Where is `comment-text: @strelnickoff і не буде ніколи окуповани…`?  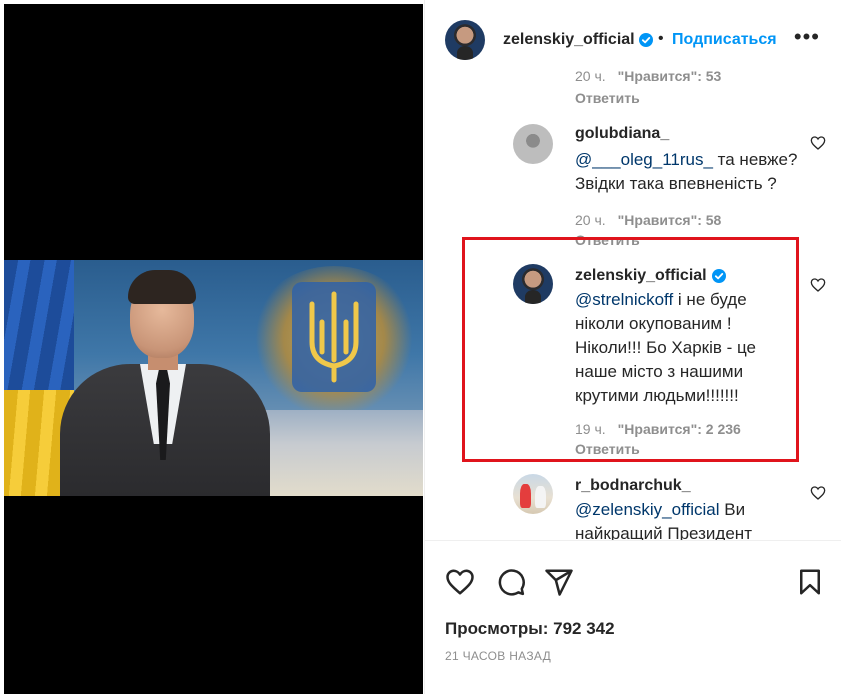
comment-text: @strelnickoff і не буде ніколи окуповани… is located at coordinates (675, 348).